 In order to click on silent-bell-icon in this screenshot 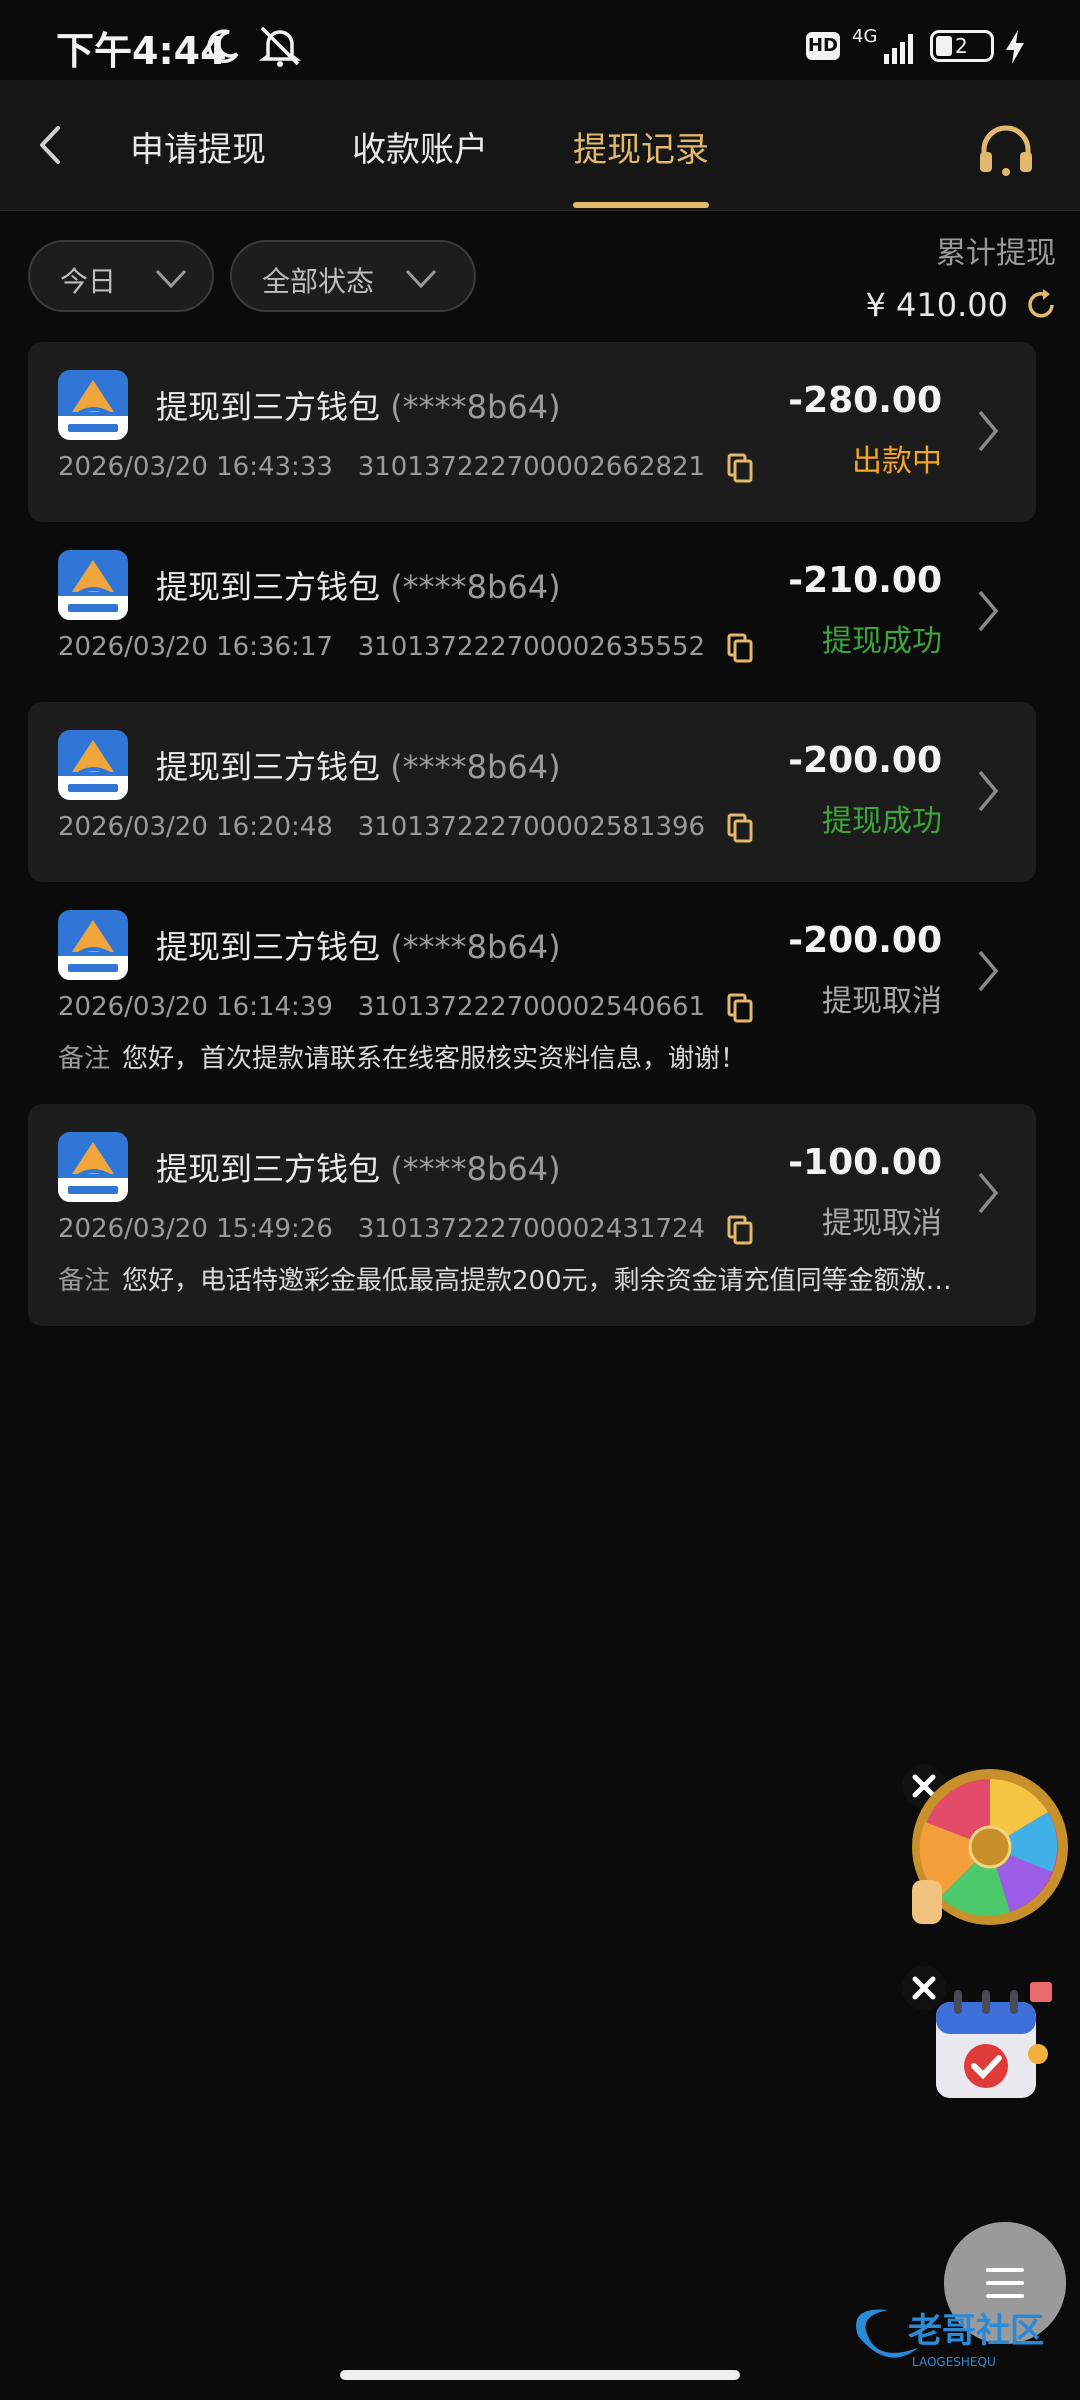, I will do `click(280, 46)`.